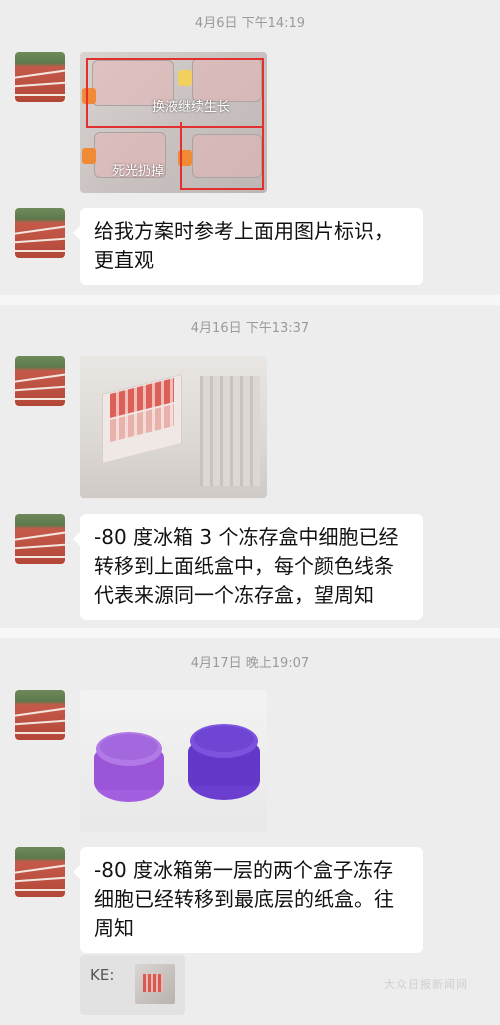  Describe the element at coordinates (426, 984) in the screenshot. I see `watermark-text: 大众日报新闻网` at that location.